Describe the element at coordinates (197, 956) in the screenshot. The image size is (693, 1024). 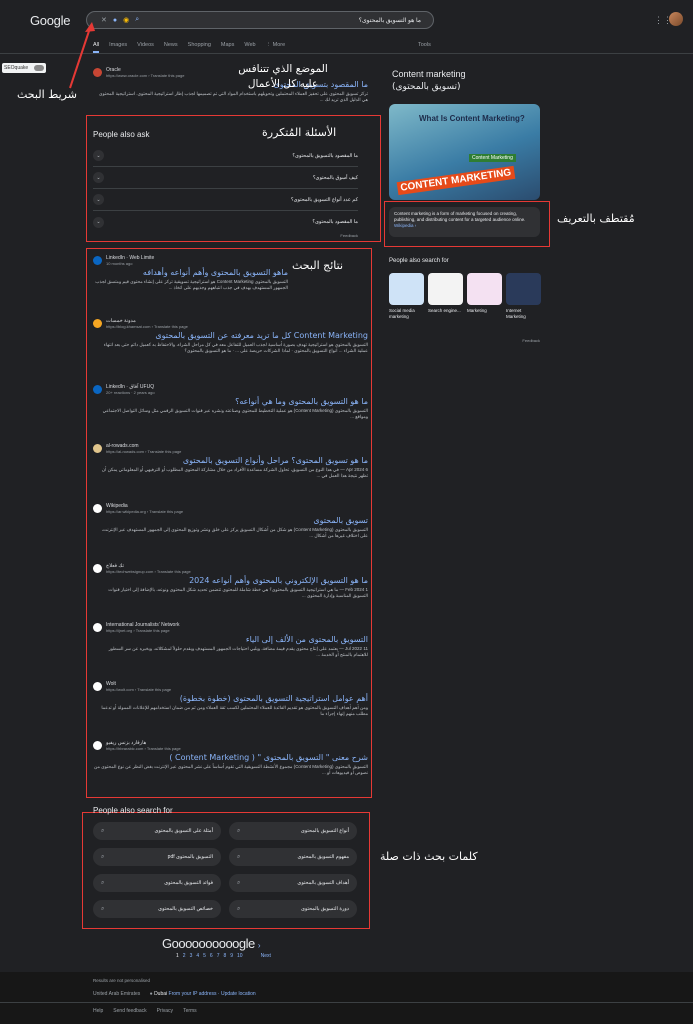
I see `page-link: 4` at that location.